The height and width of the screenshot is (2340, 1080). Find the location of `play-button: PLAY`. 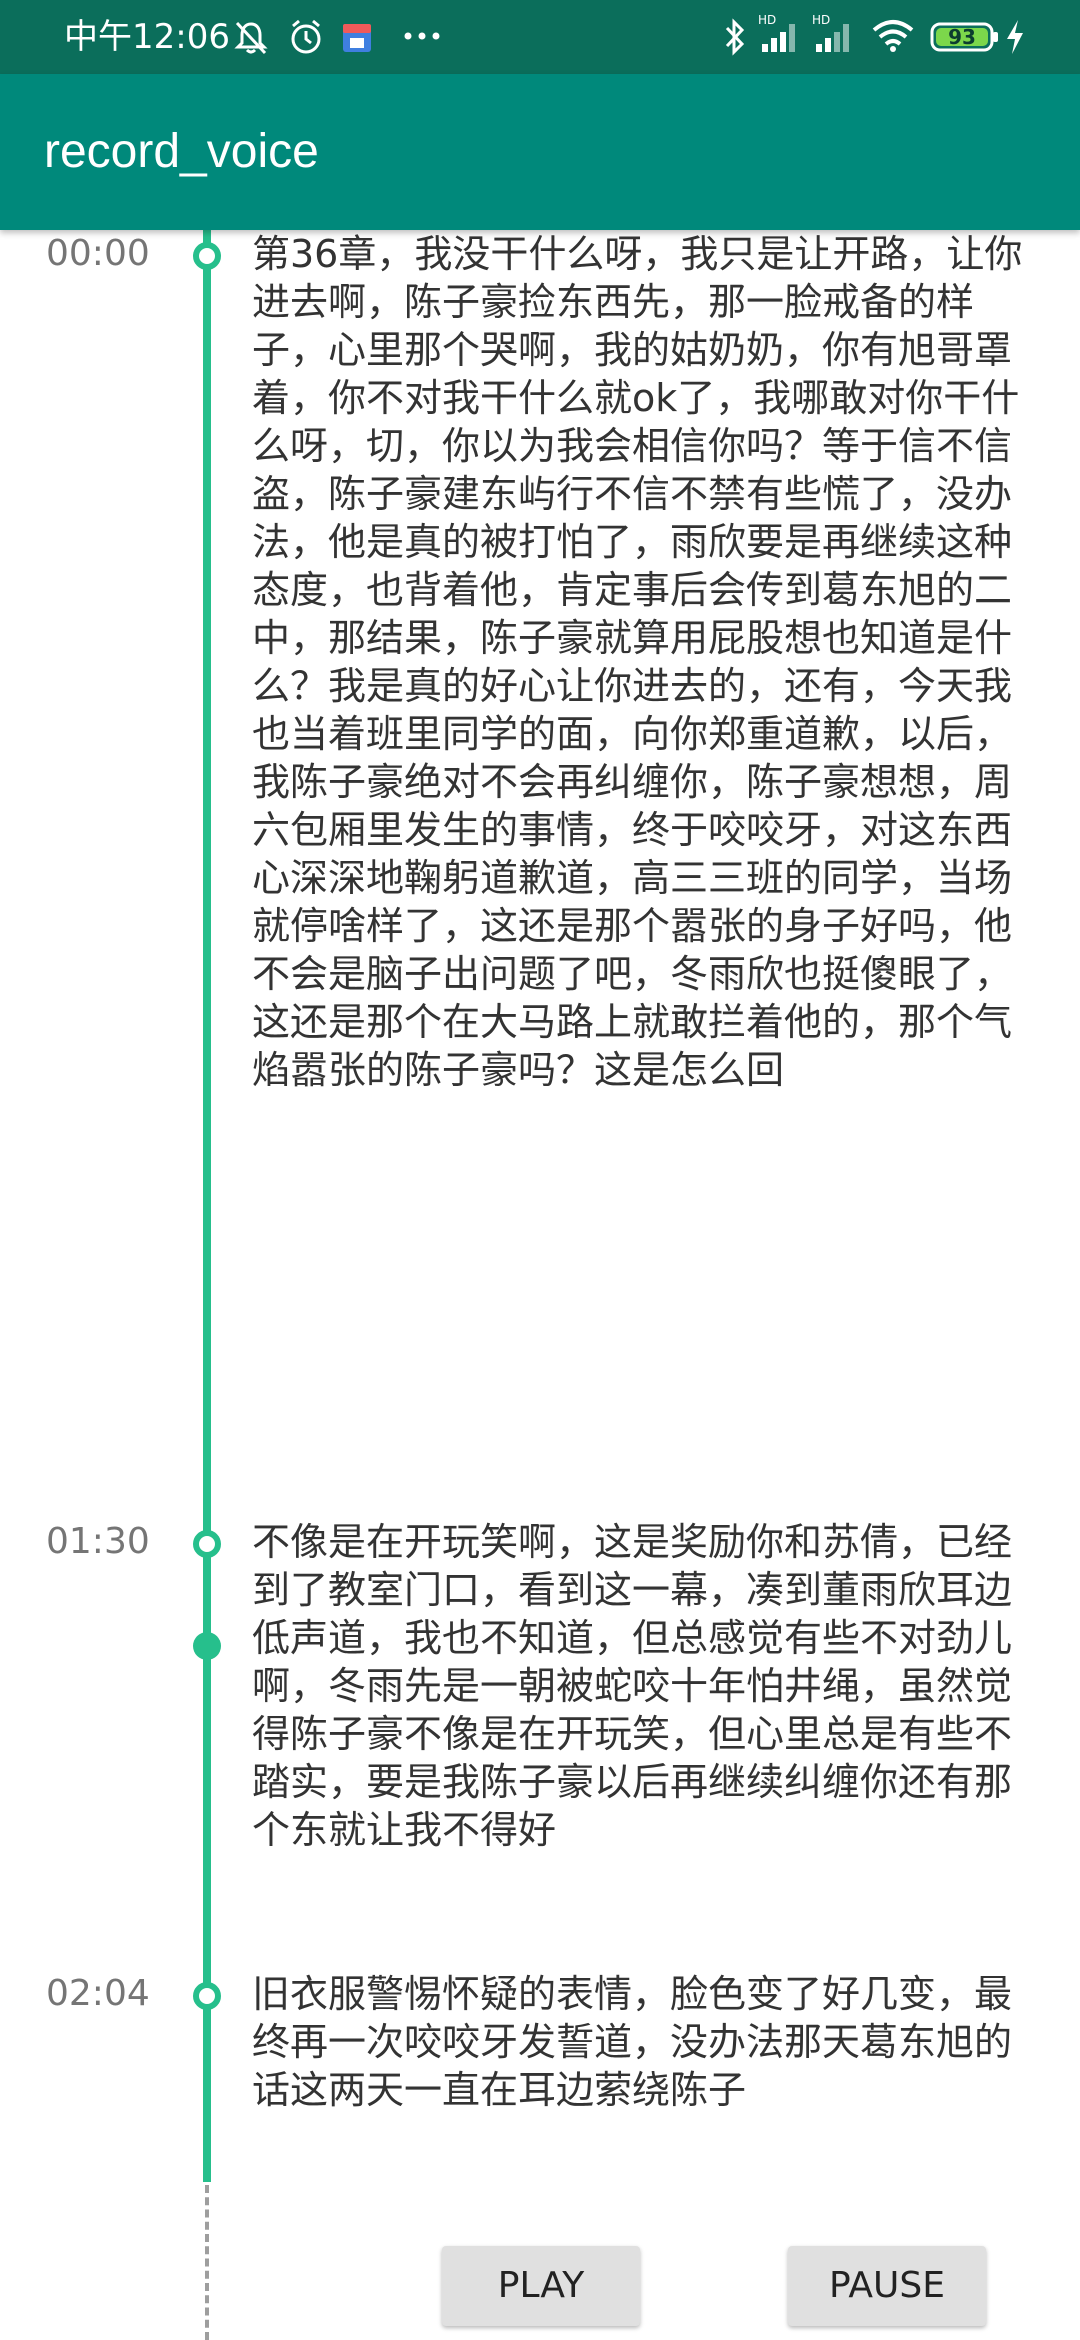

play-button: PLAY is located at coordinates (541, 2286).